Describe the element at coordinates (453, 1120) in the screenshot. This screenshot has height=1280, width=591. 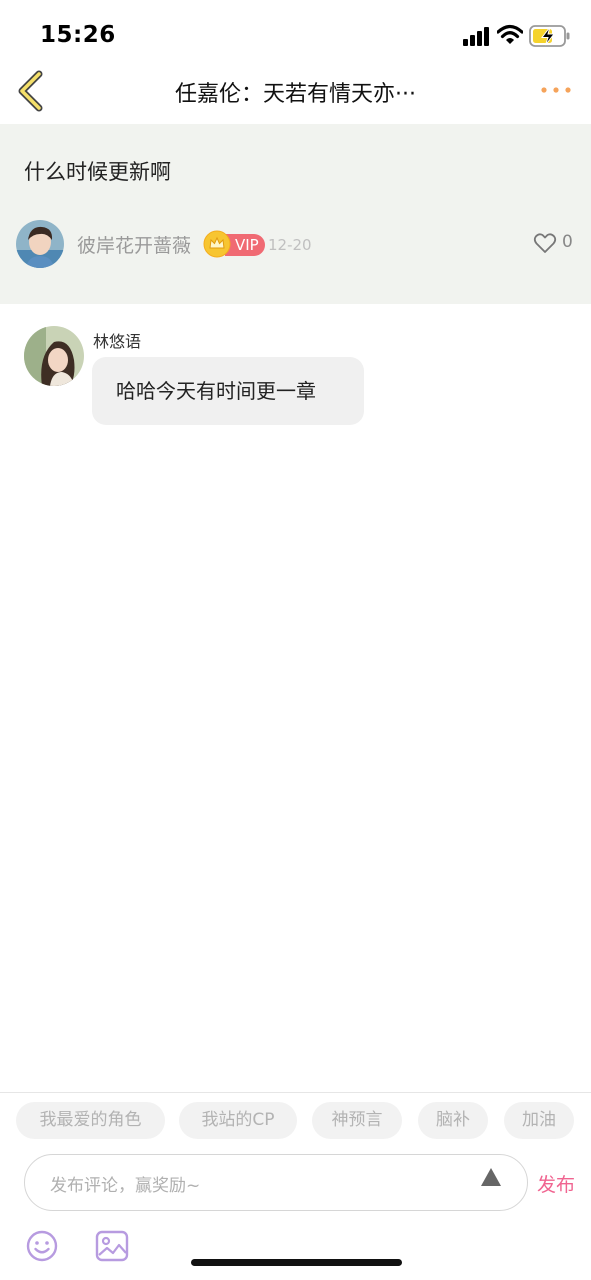
I see `quick-tag-imagine: 脑补` at that location.